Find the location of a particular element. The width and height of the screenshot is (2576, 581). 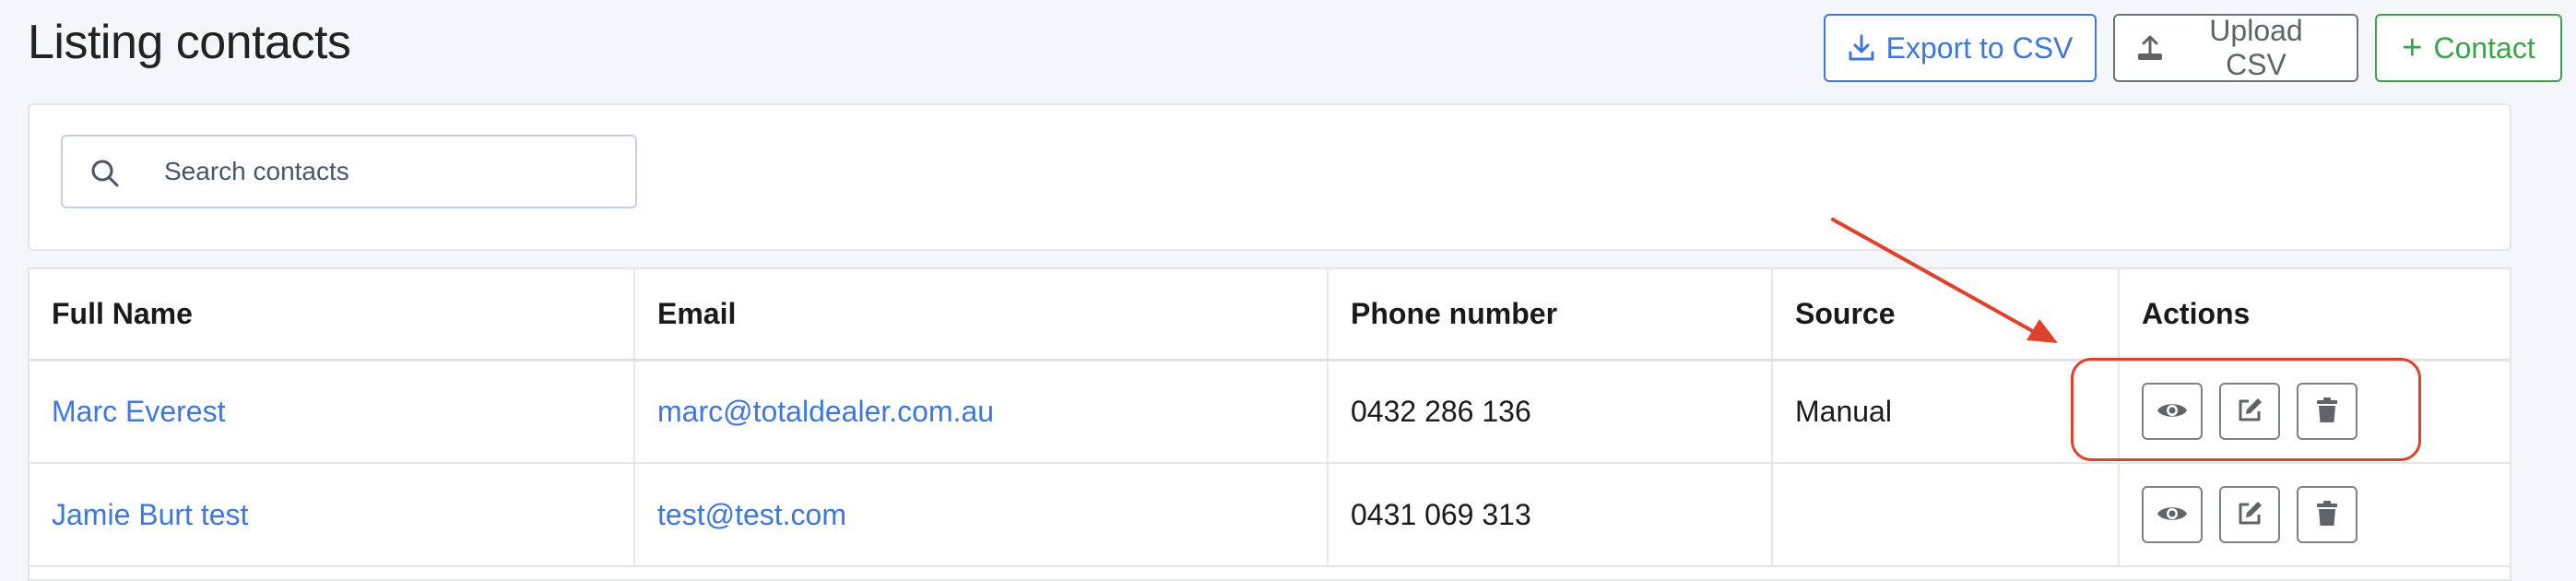

contact-name-link: Jamie Burt test is located at coordinates (150, 514).